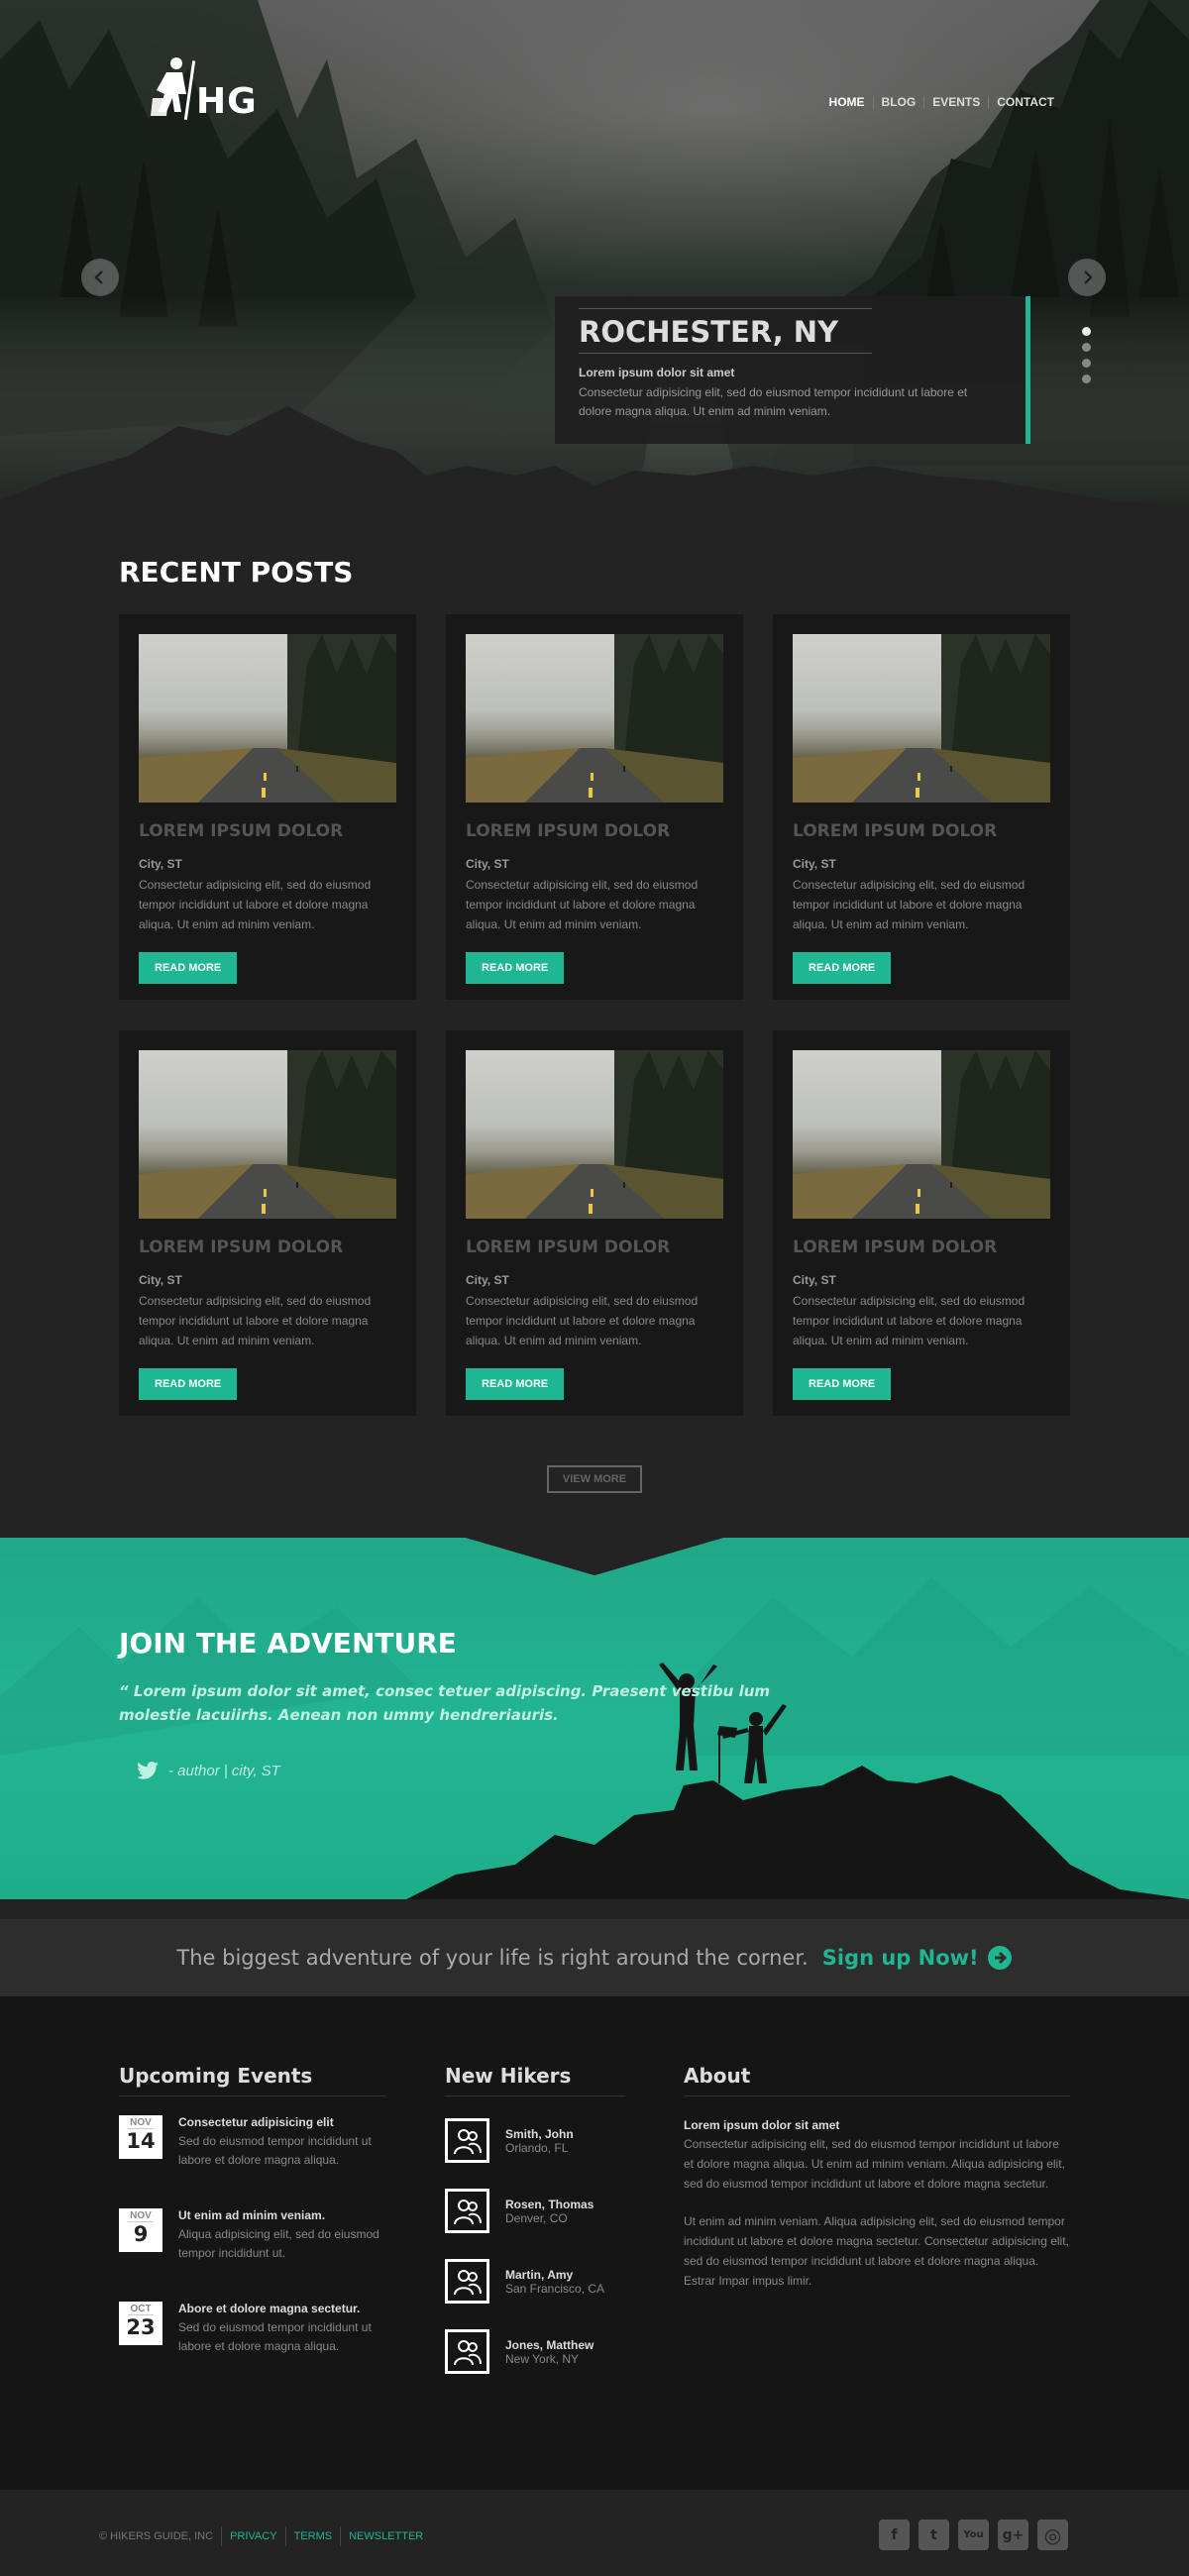 The image size is (1189, 2576). What do you see at coordinates (385, 2536) in the screenshot?
I see `newsletter-link: NEWSLETTER` at bounding box center [385, 2536].